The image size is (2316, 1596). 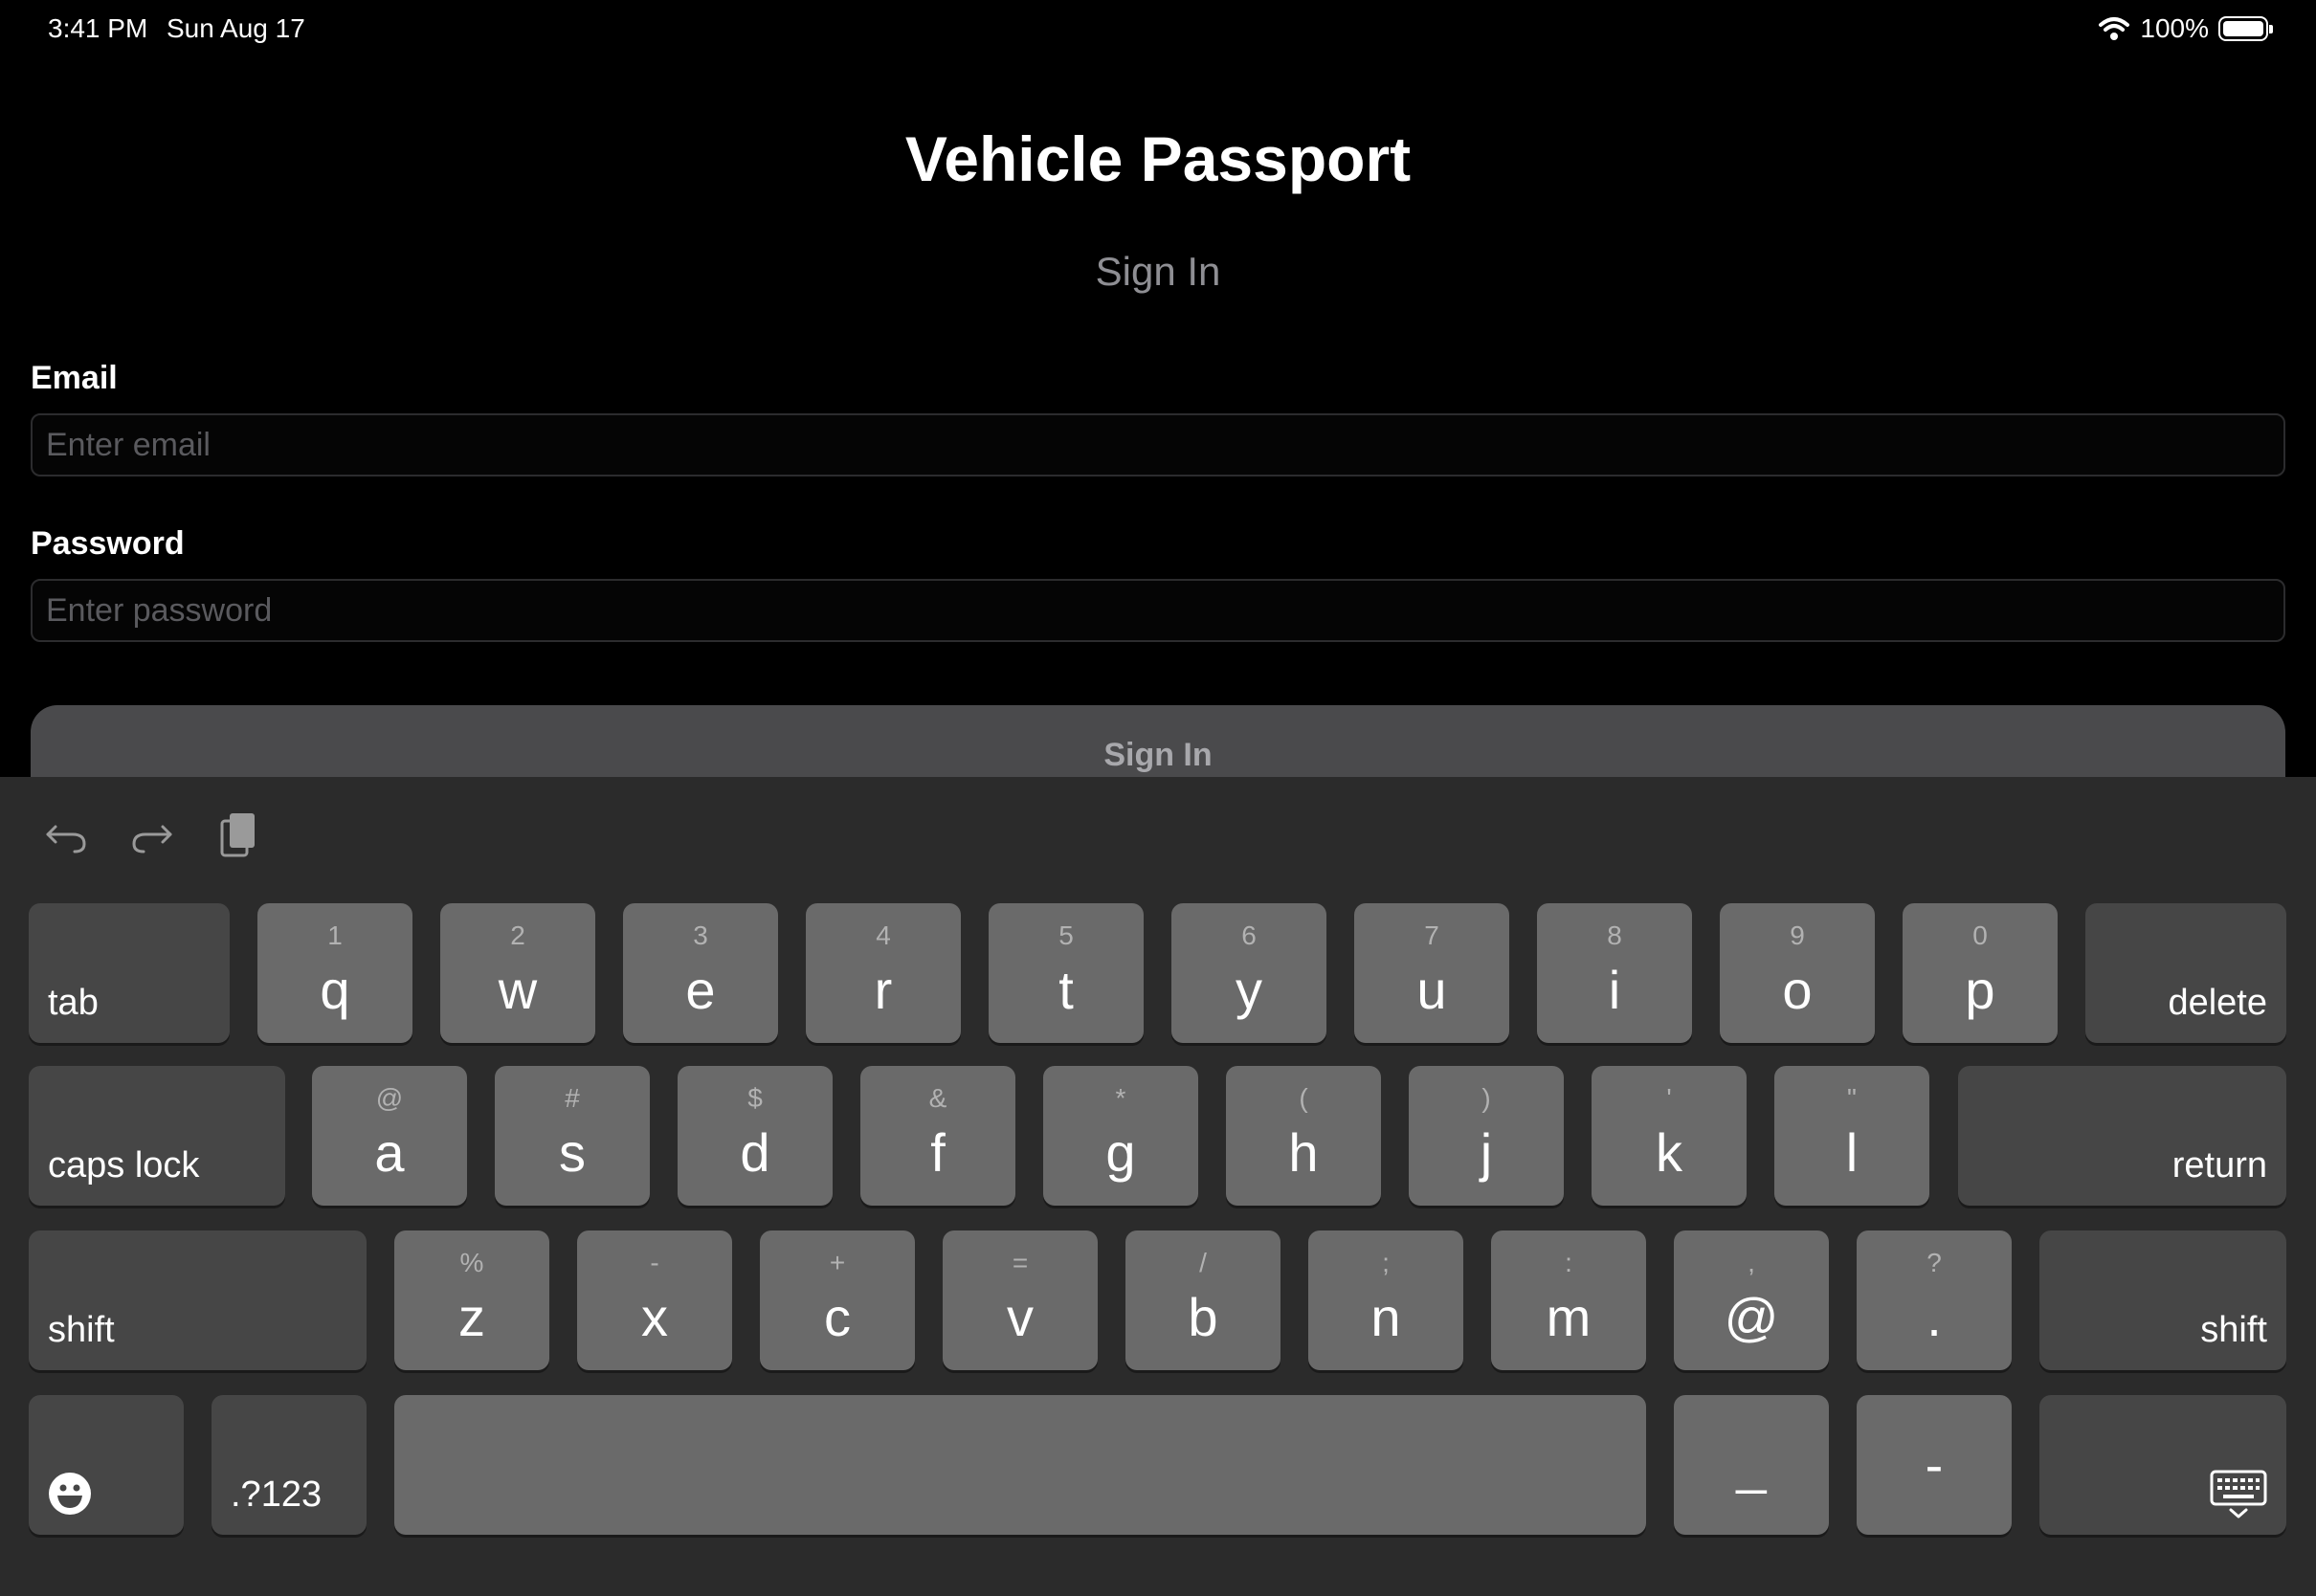 I want to click on key-u: 7u, so click(x=1432, y=973).